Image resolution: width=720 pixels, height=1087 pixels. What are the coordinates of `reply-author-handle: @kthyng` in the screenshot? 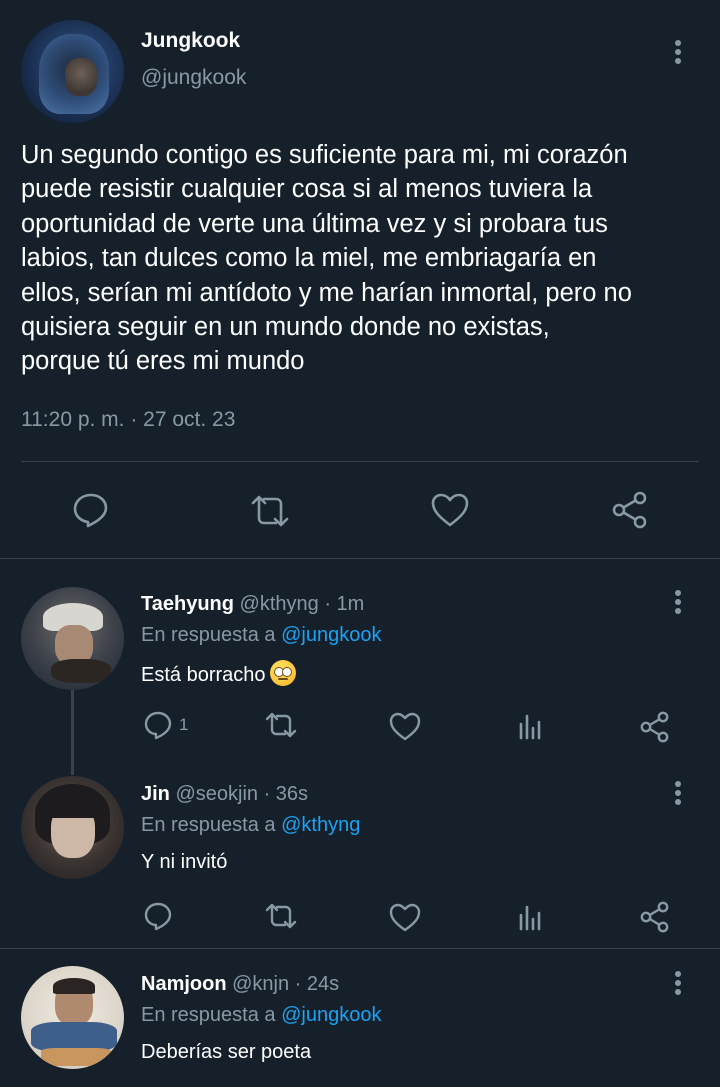 It's located at (279, 604).